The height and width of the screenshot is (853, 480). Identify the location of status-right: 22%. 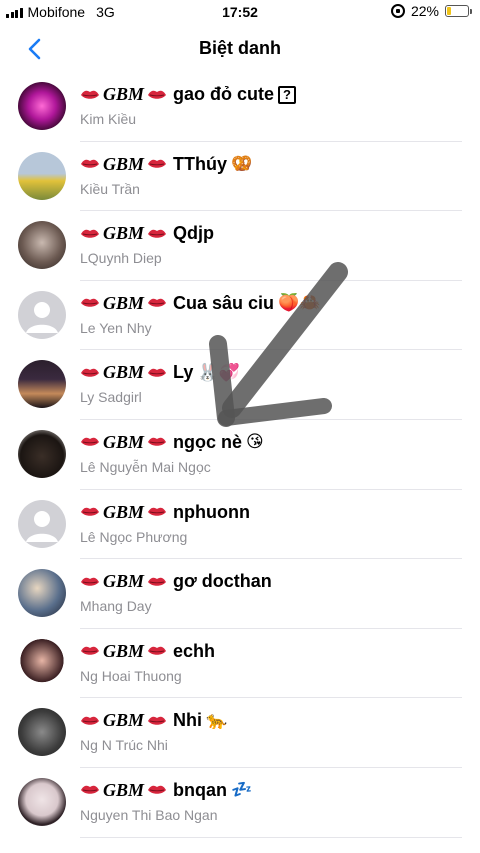
(431, 11).